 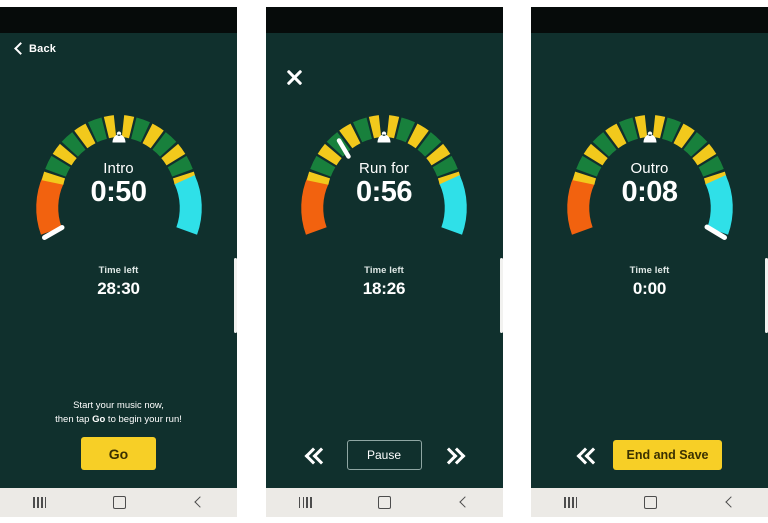 I want to click on pause-button: Pause, so click(x=384, y=455).